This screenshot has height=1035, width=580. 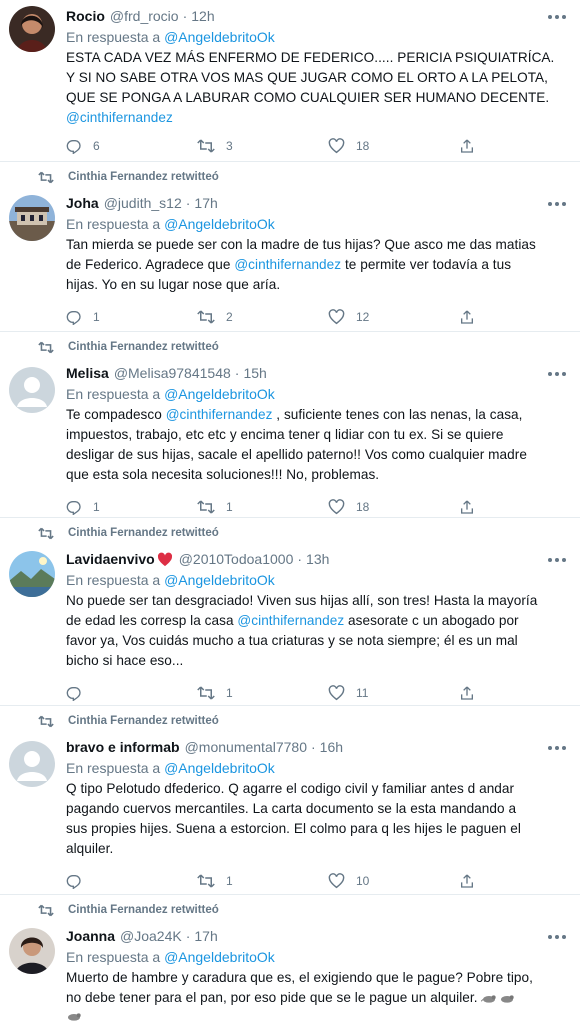 I want to click on timestamp: 13h, so click(x=317, y=559).